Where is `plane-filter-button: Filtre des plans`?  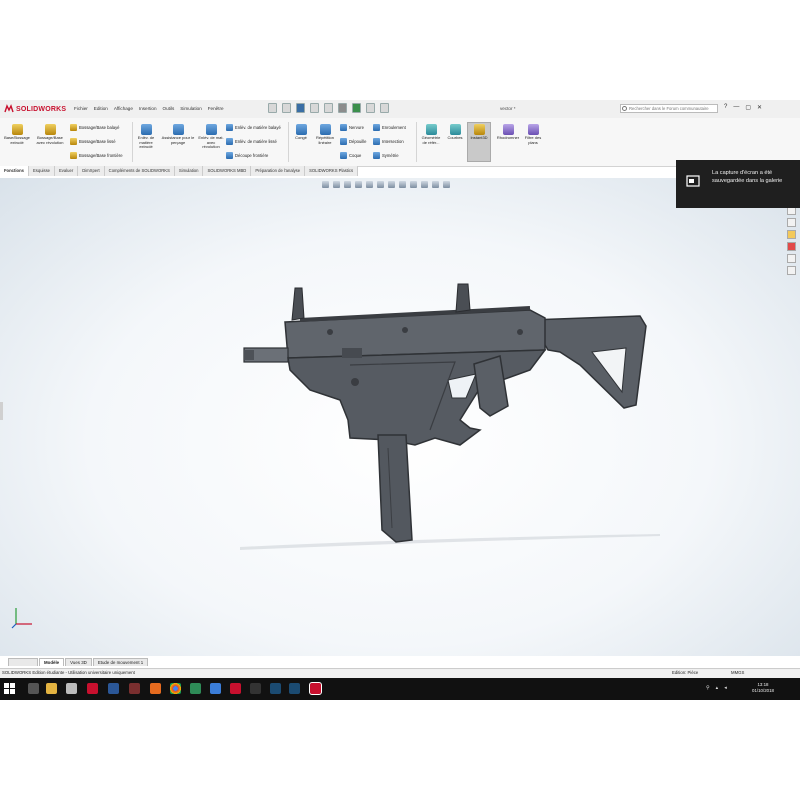 plane-filter-button: Filtre des plans is located at coordinates (533, 134).